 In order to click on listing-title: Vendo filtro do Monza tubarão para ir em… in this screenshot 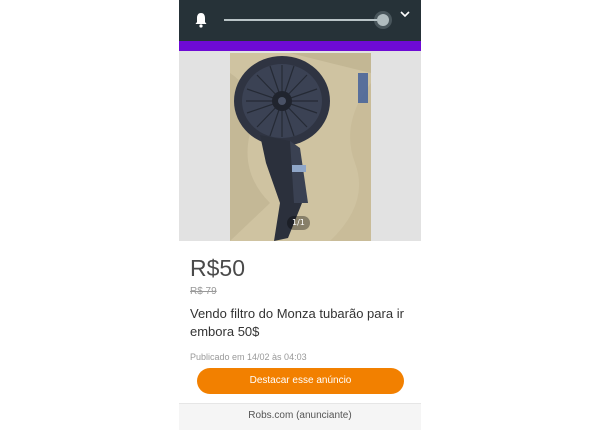, I will do `click(297, 322)`.